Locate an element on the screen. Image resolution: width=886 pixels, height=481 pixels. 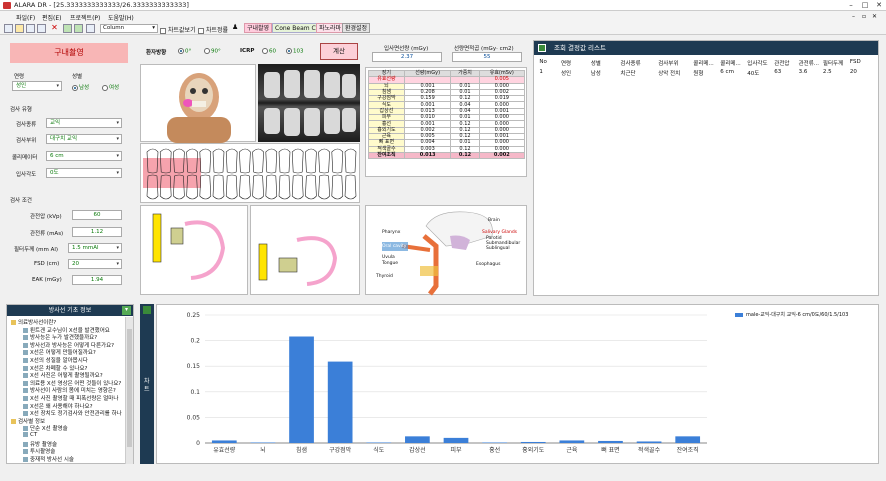
open-icon is located at coordinates (19, 28).